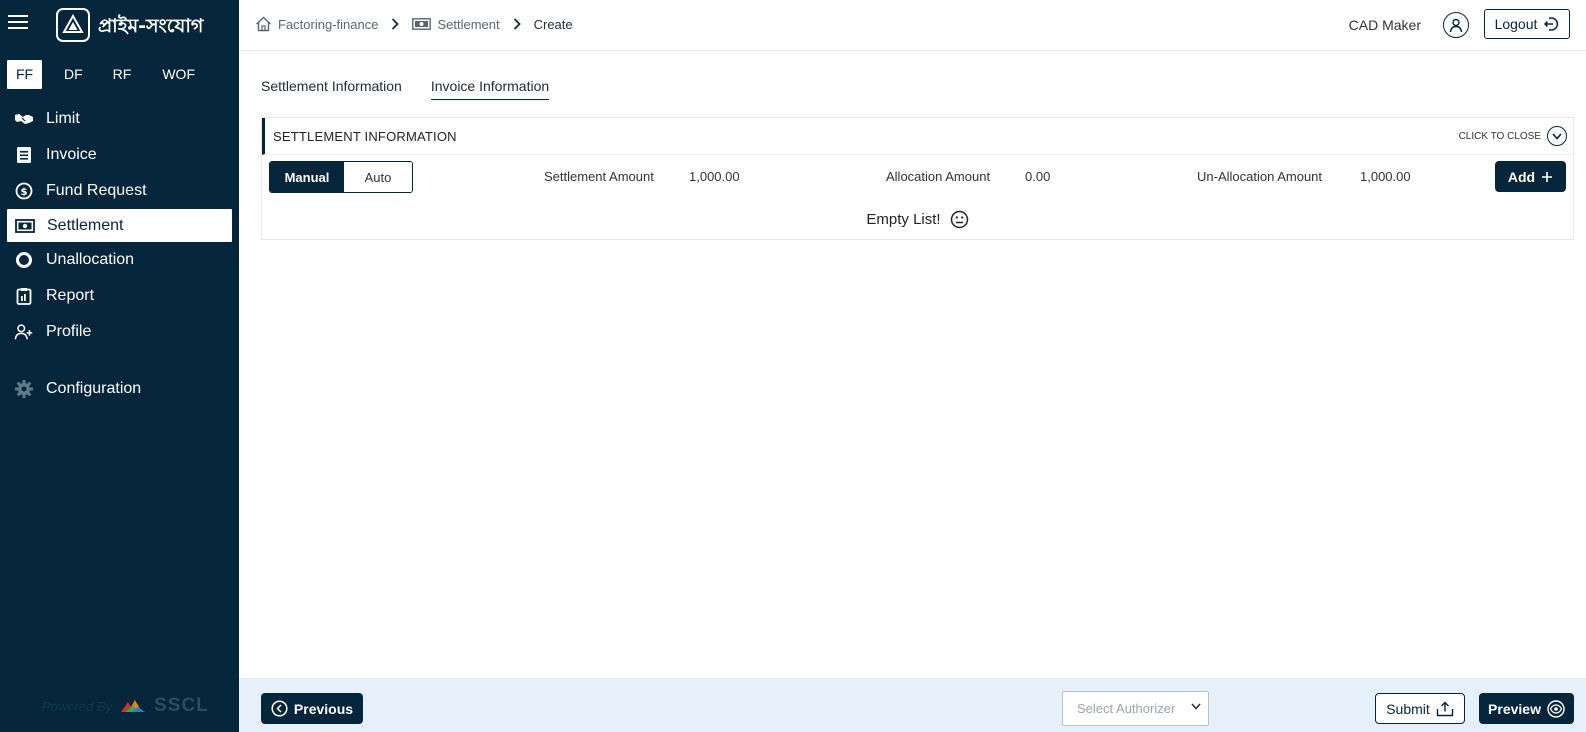 This screenshot has height=732, width=1586. I want to click on breadcrumb-item-create: Create, so click(553, 24).